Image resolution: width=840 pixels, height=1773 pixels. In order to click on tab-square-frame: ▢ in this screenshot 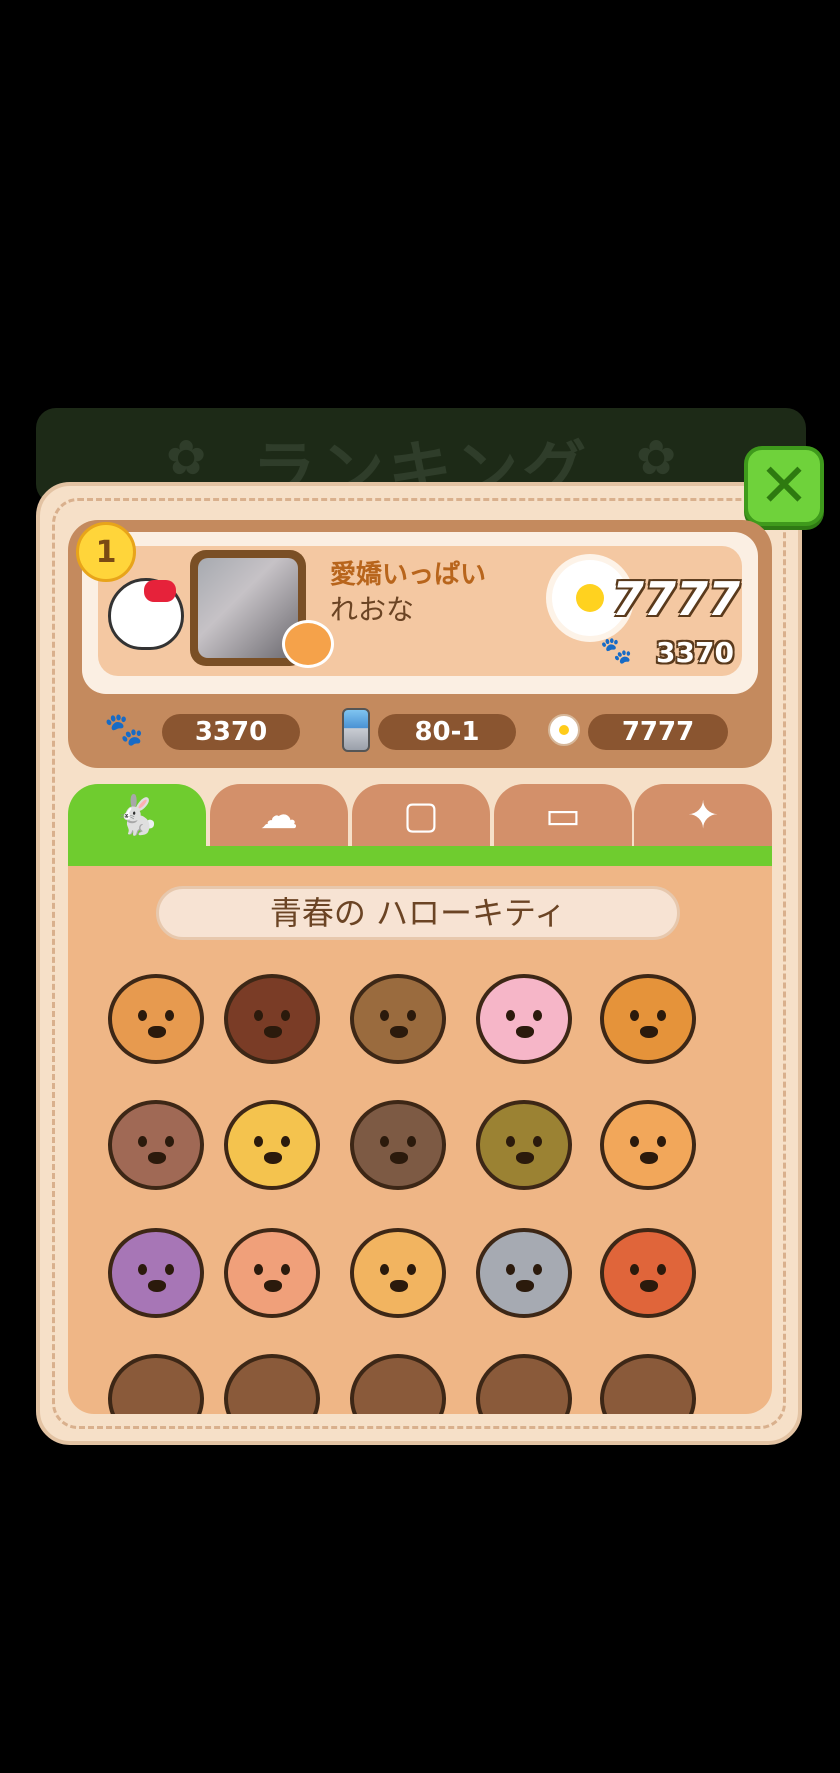, I will do `click(421, 815)`.